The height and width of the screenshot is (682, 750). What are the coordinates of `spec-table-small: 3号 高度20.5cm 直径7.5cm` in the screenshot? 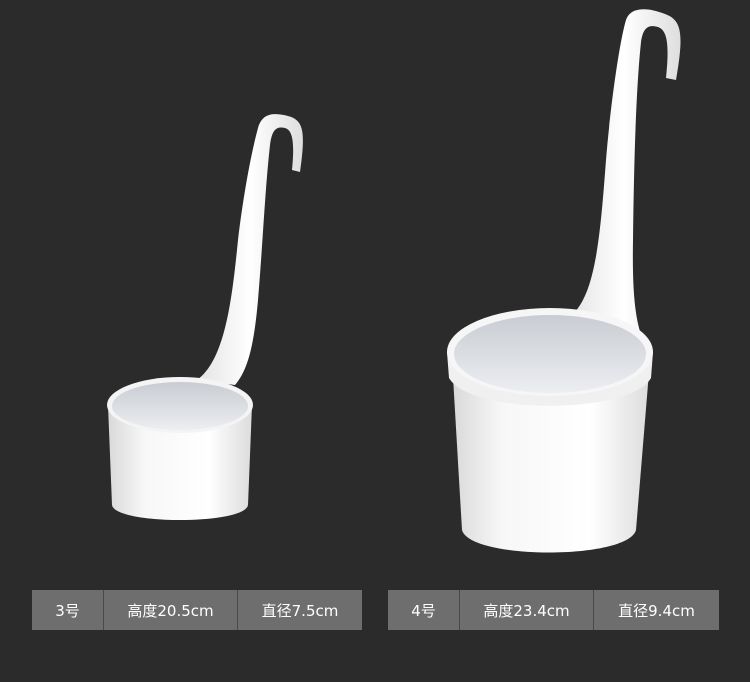 It's located at (197, 610).